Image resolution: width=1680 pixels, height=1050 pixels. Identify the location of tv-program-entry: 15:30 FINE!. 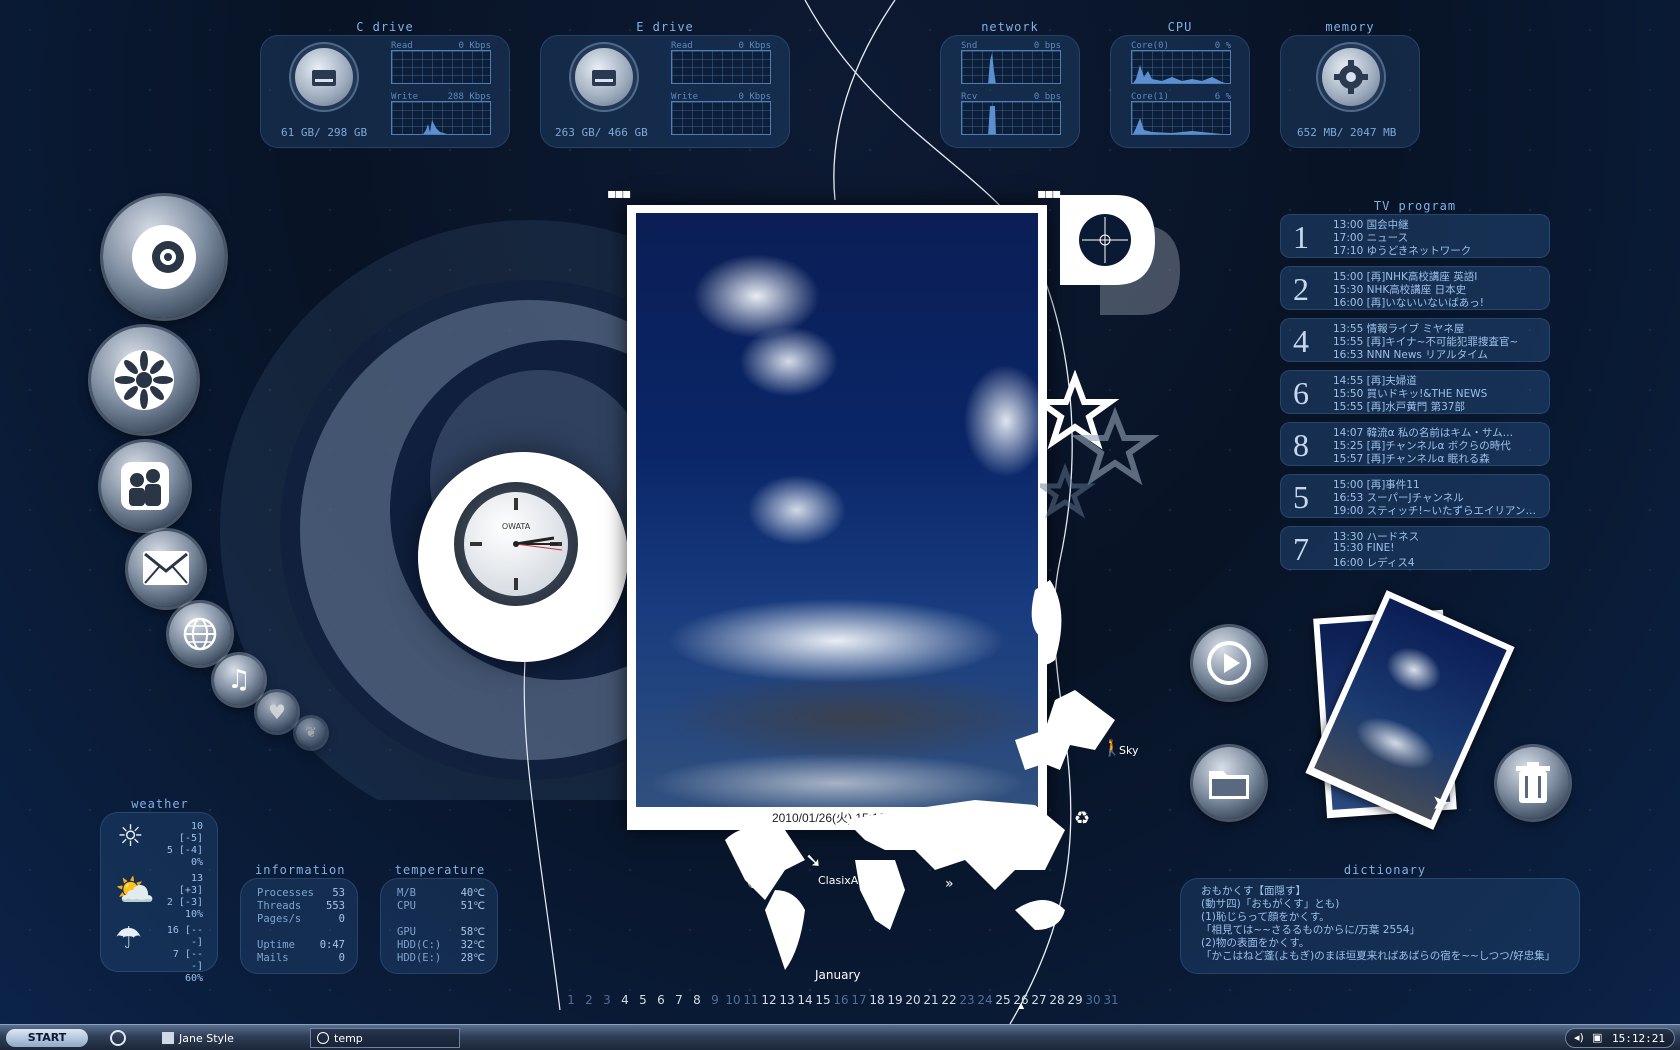
(1364, 548).